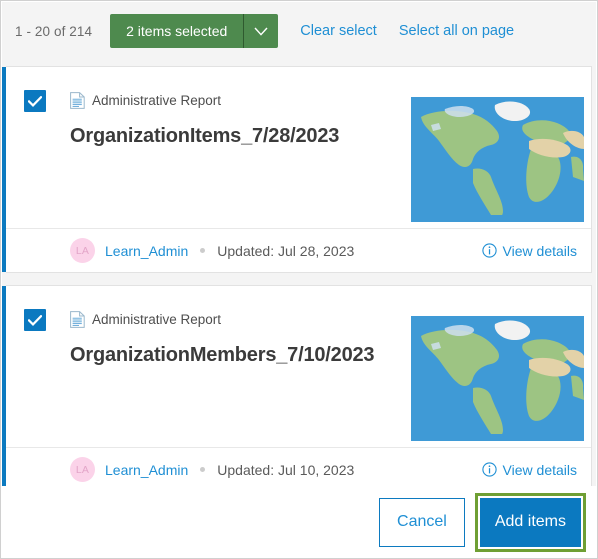  What do you see at coordinates (456, 31) in the screenshot?
I see `select-all-on-page-link: Select all on page` at bounding box center [456, 31].